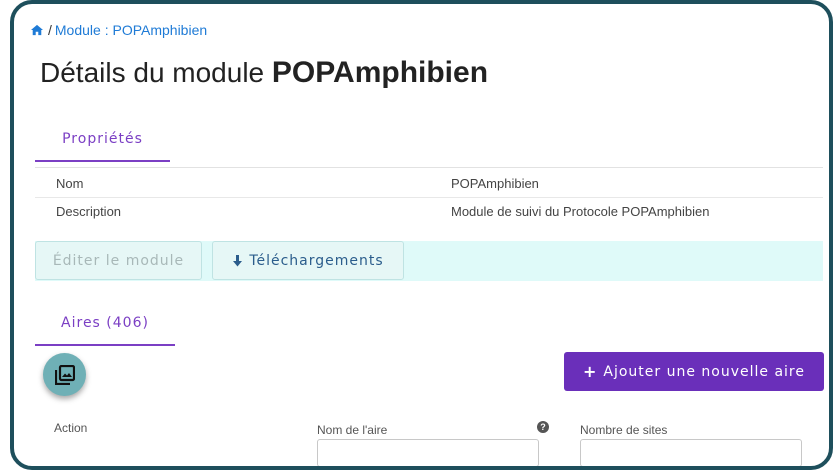  What do you see at coordinates (691, 452) in the screenshot?
I see `site-count-filter-input` at bounding box center [691, 452].